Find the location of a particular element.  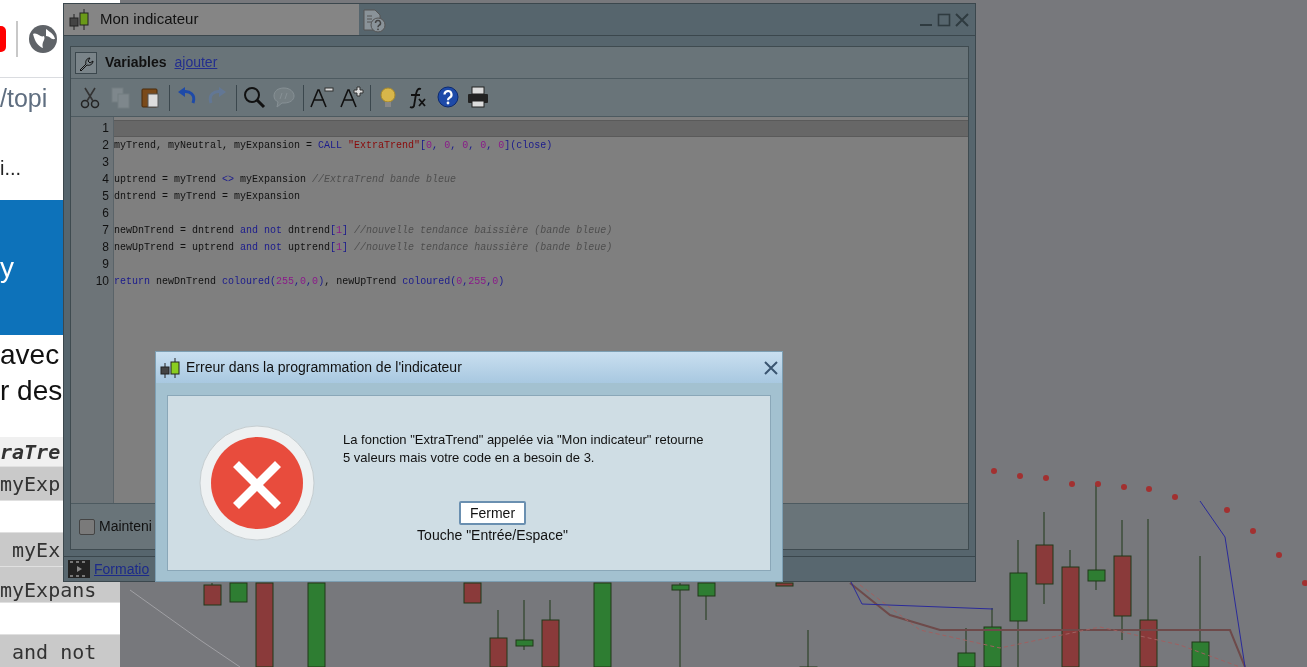

error-message: 5 valeurs mais votre code en a besoin de 3. is located at coordinates (469, 457).